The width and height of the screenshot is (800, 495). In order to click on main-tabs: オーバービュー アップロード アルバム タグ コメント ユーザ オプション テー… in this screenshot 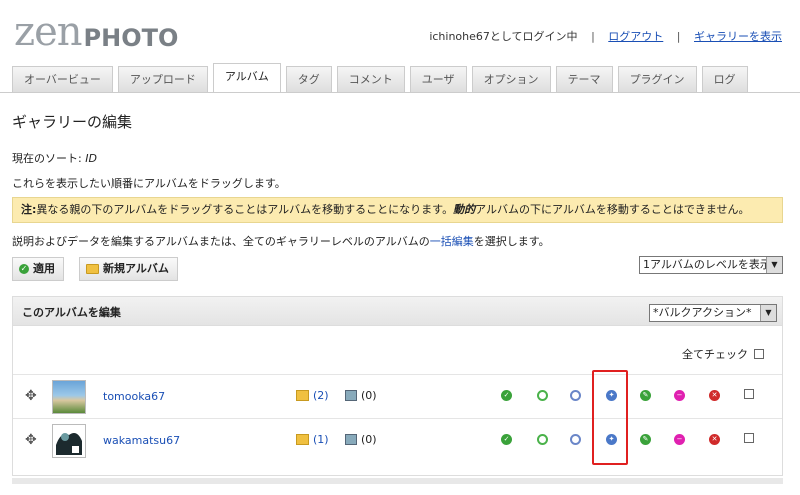, I will do `click(382, 77)`.